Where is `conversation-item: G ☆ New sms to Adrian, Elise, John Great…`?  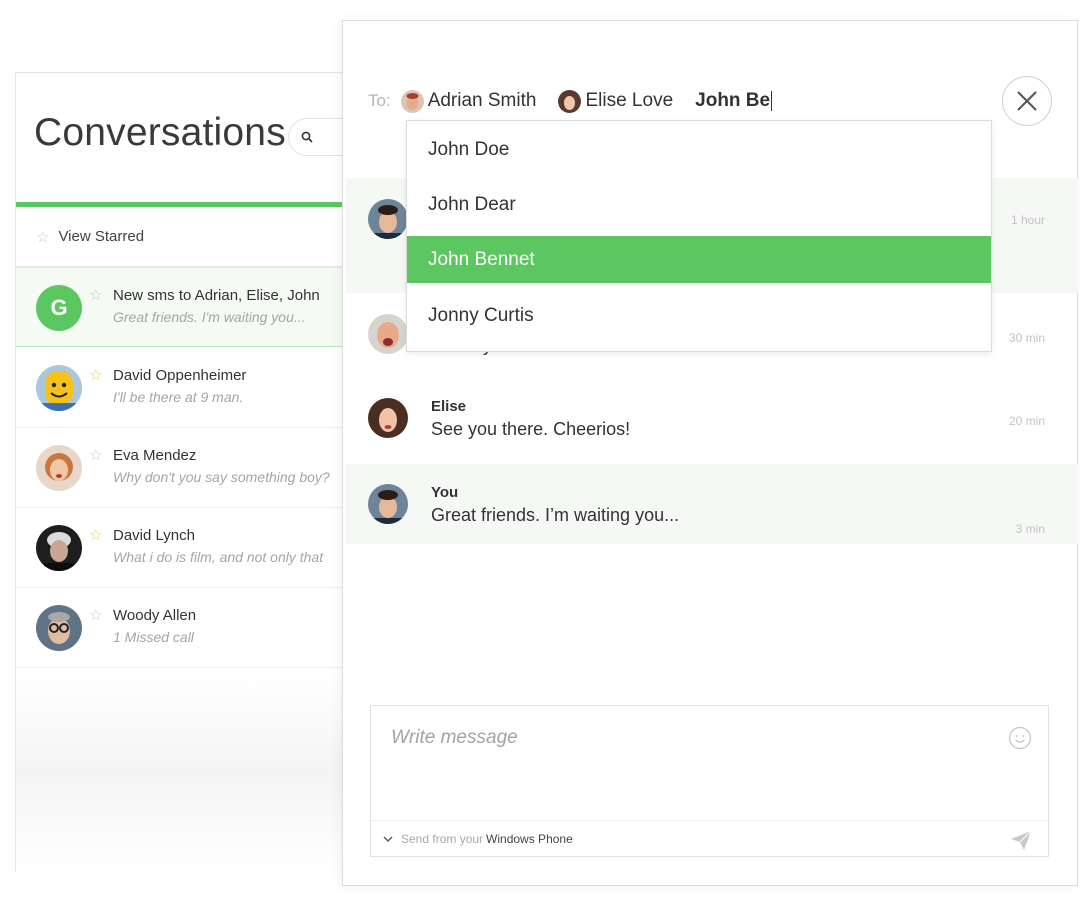 conversation-item: G ☆ New sms to Adrian, Elise, John Great… is located at coordinates (181, 307).